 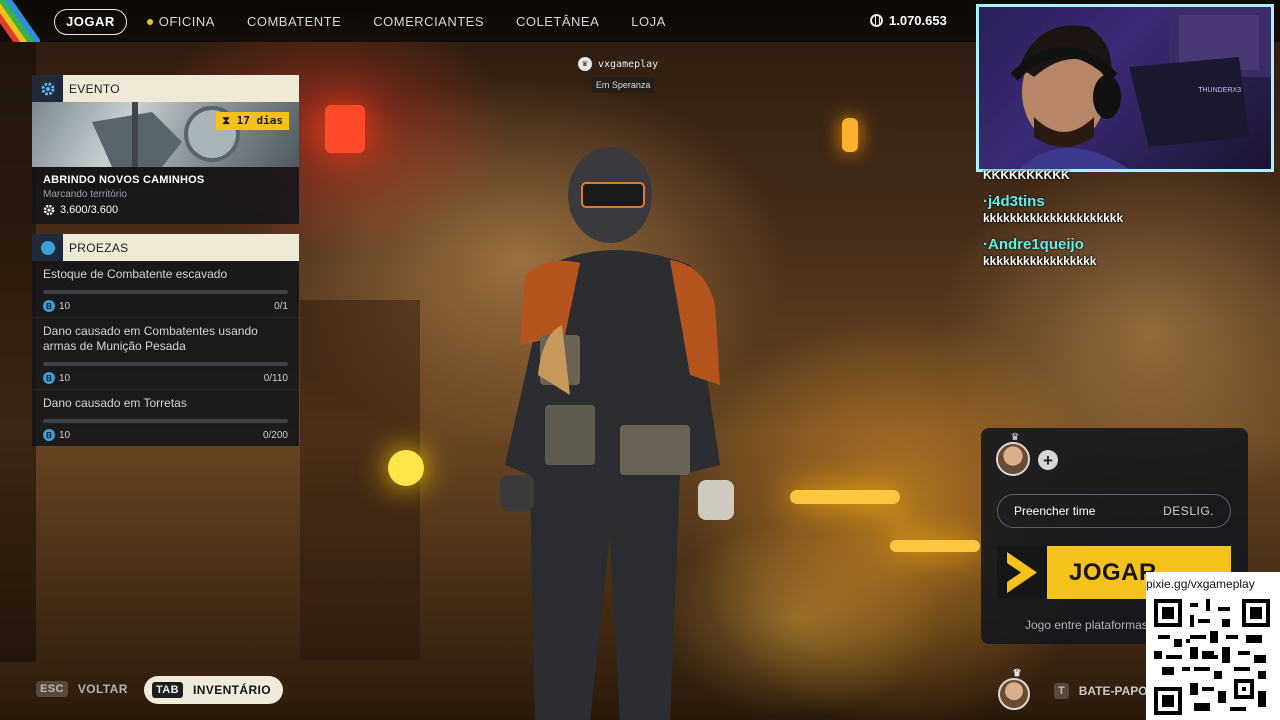 What do you see at coordinates (20, 21) in the screenshot?
I see `brand-stripes` at bounding box center [20, 21].